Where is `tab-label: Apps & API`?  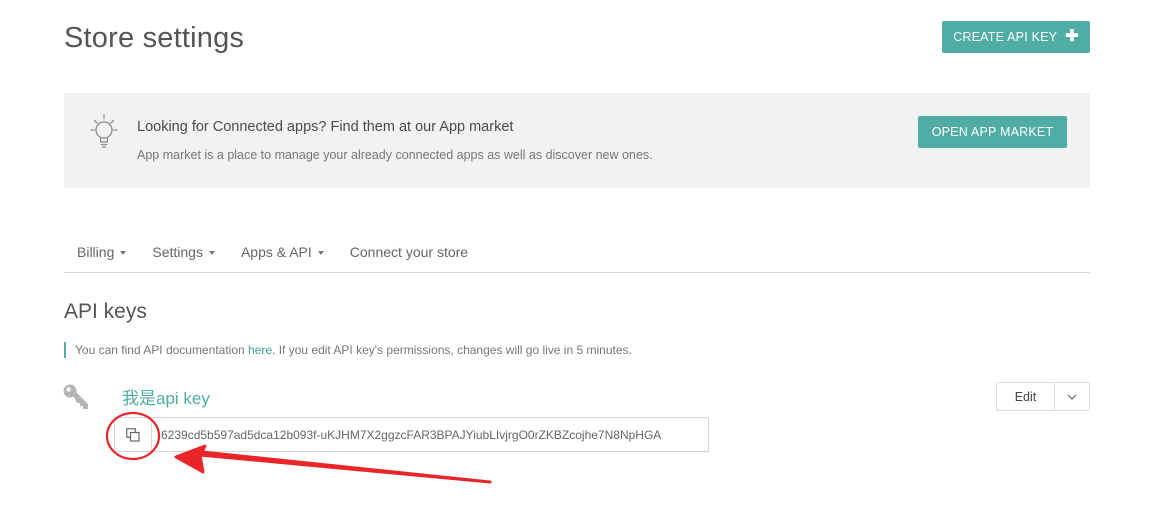
tab-label: Apps & API is located at coordinates (276, 252).